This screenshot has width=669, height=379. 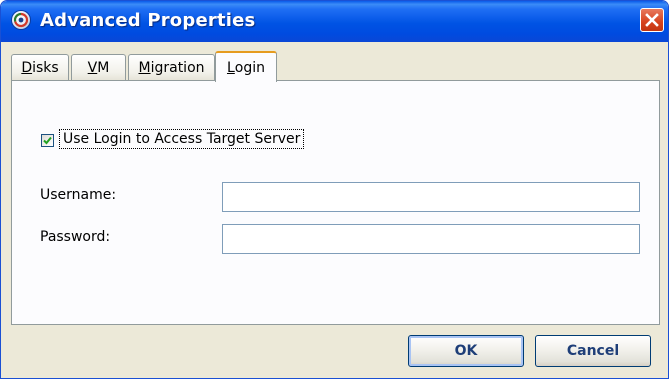 I want to click on tab-vm-mnemonic: V, so click(x=92, y=67).